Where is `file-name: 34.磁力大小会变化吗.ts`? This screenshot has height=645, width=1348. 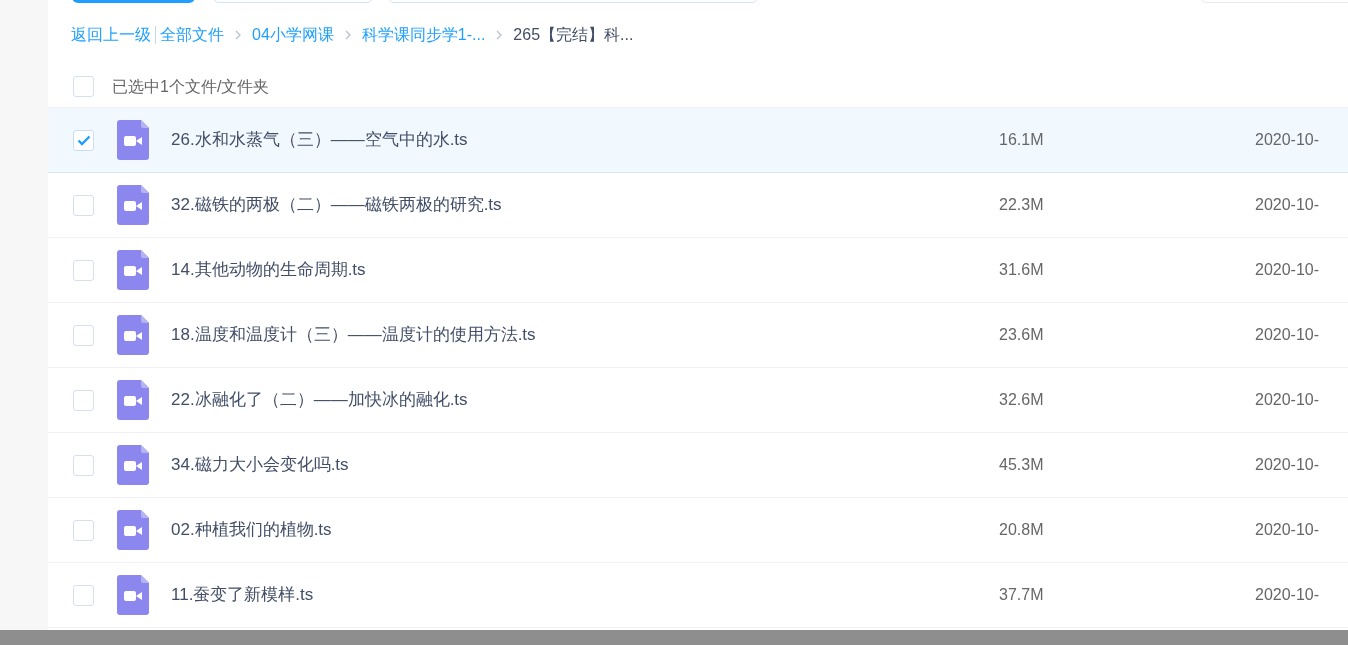
file-name: 34.磁力大小会变化吗.ts is located at coordinates (521, 465).